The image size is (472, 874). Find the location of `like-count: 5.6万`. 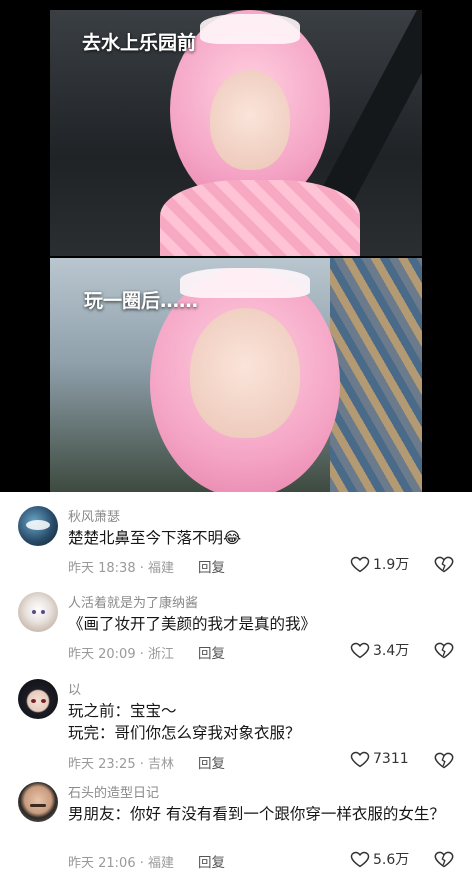

like-count: 5.6万 is located at coordinates (391, 860).